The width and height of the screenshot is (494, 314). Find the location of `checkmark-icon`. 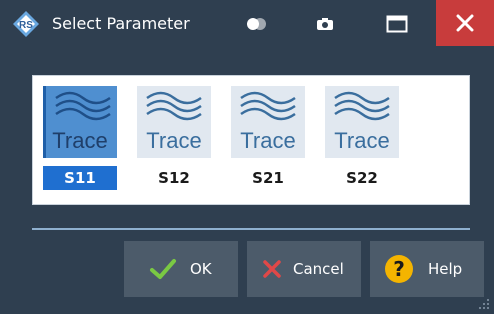

checkmark-icon is located at coordinates (163, 269).